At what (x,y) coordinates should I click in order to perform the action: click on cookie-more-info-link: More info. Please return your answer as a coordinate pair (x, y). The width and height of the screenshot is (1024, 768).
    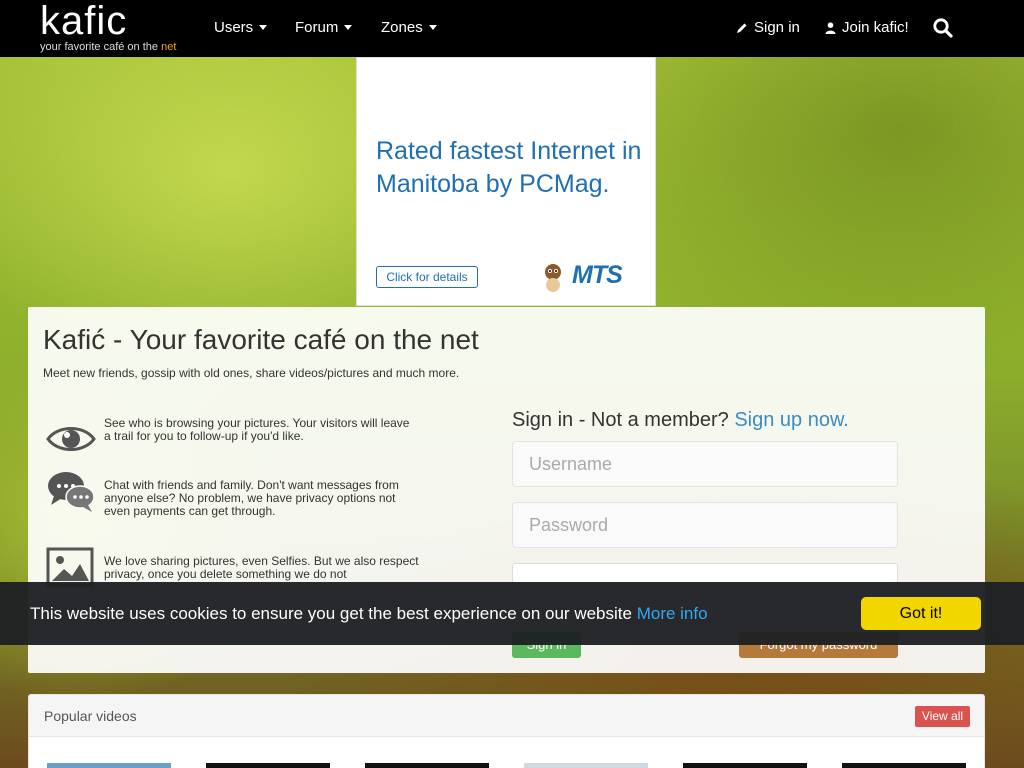
    Looking at the image, I should click on (672, 613).